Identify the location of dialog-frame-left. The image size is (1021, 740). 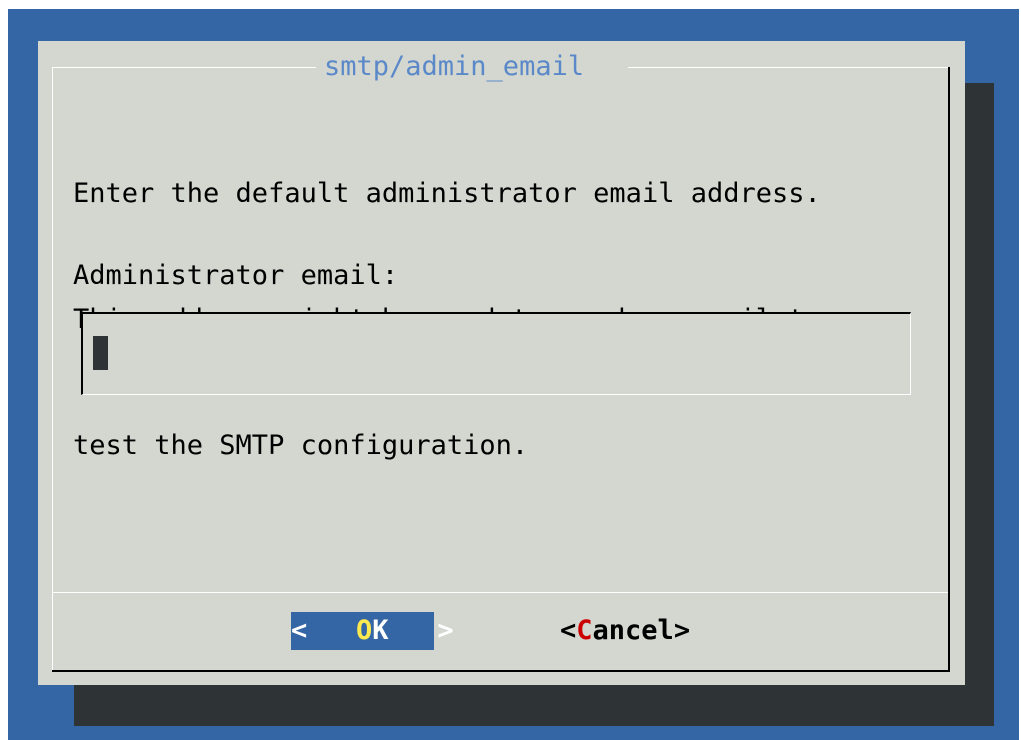
(52, 368).